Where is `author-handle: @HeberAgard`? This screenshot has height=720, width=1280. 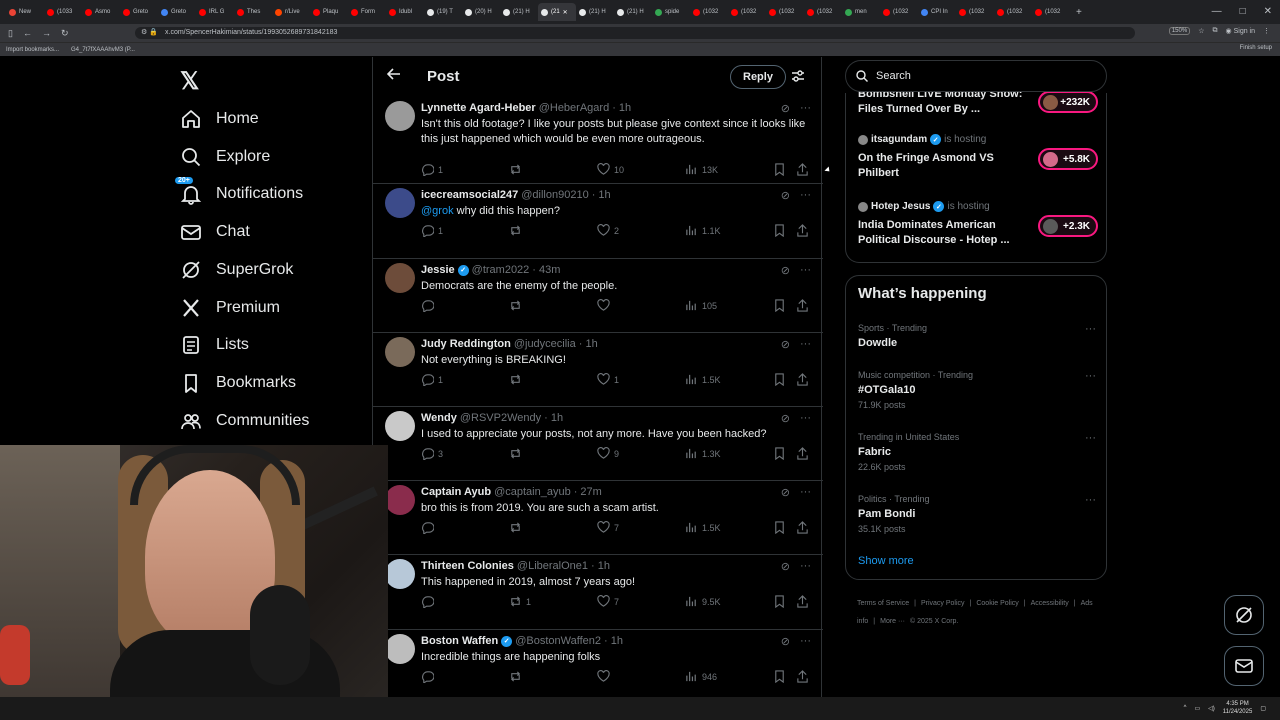
author-handle: @HeberAgard is located at coordinates (574, 108).